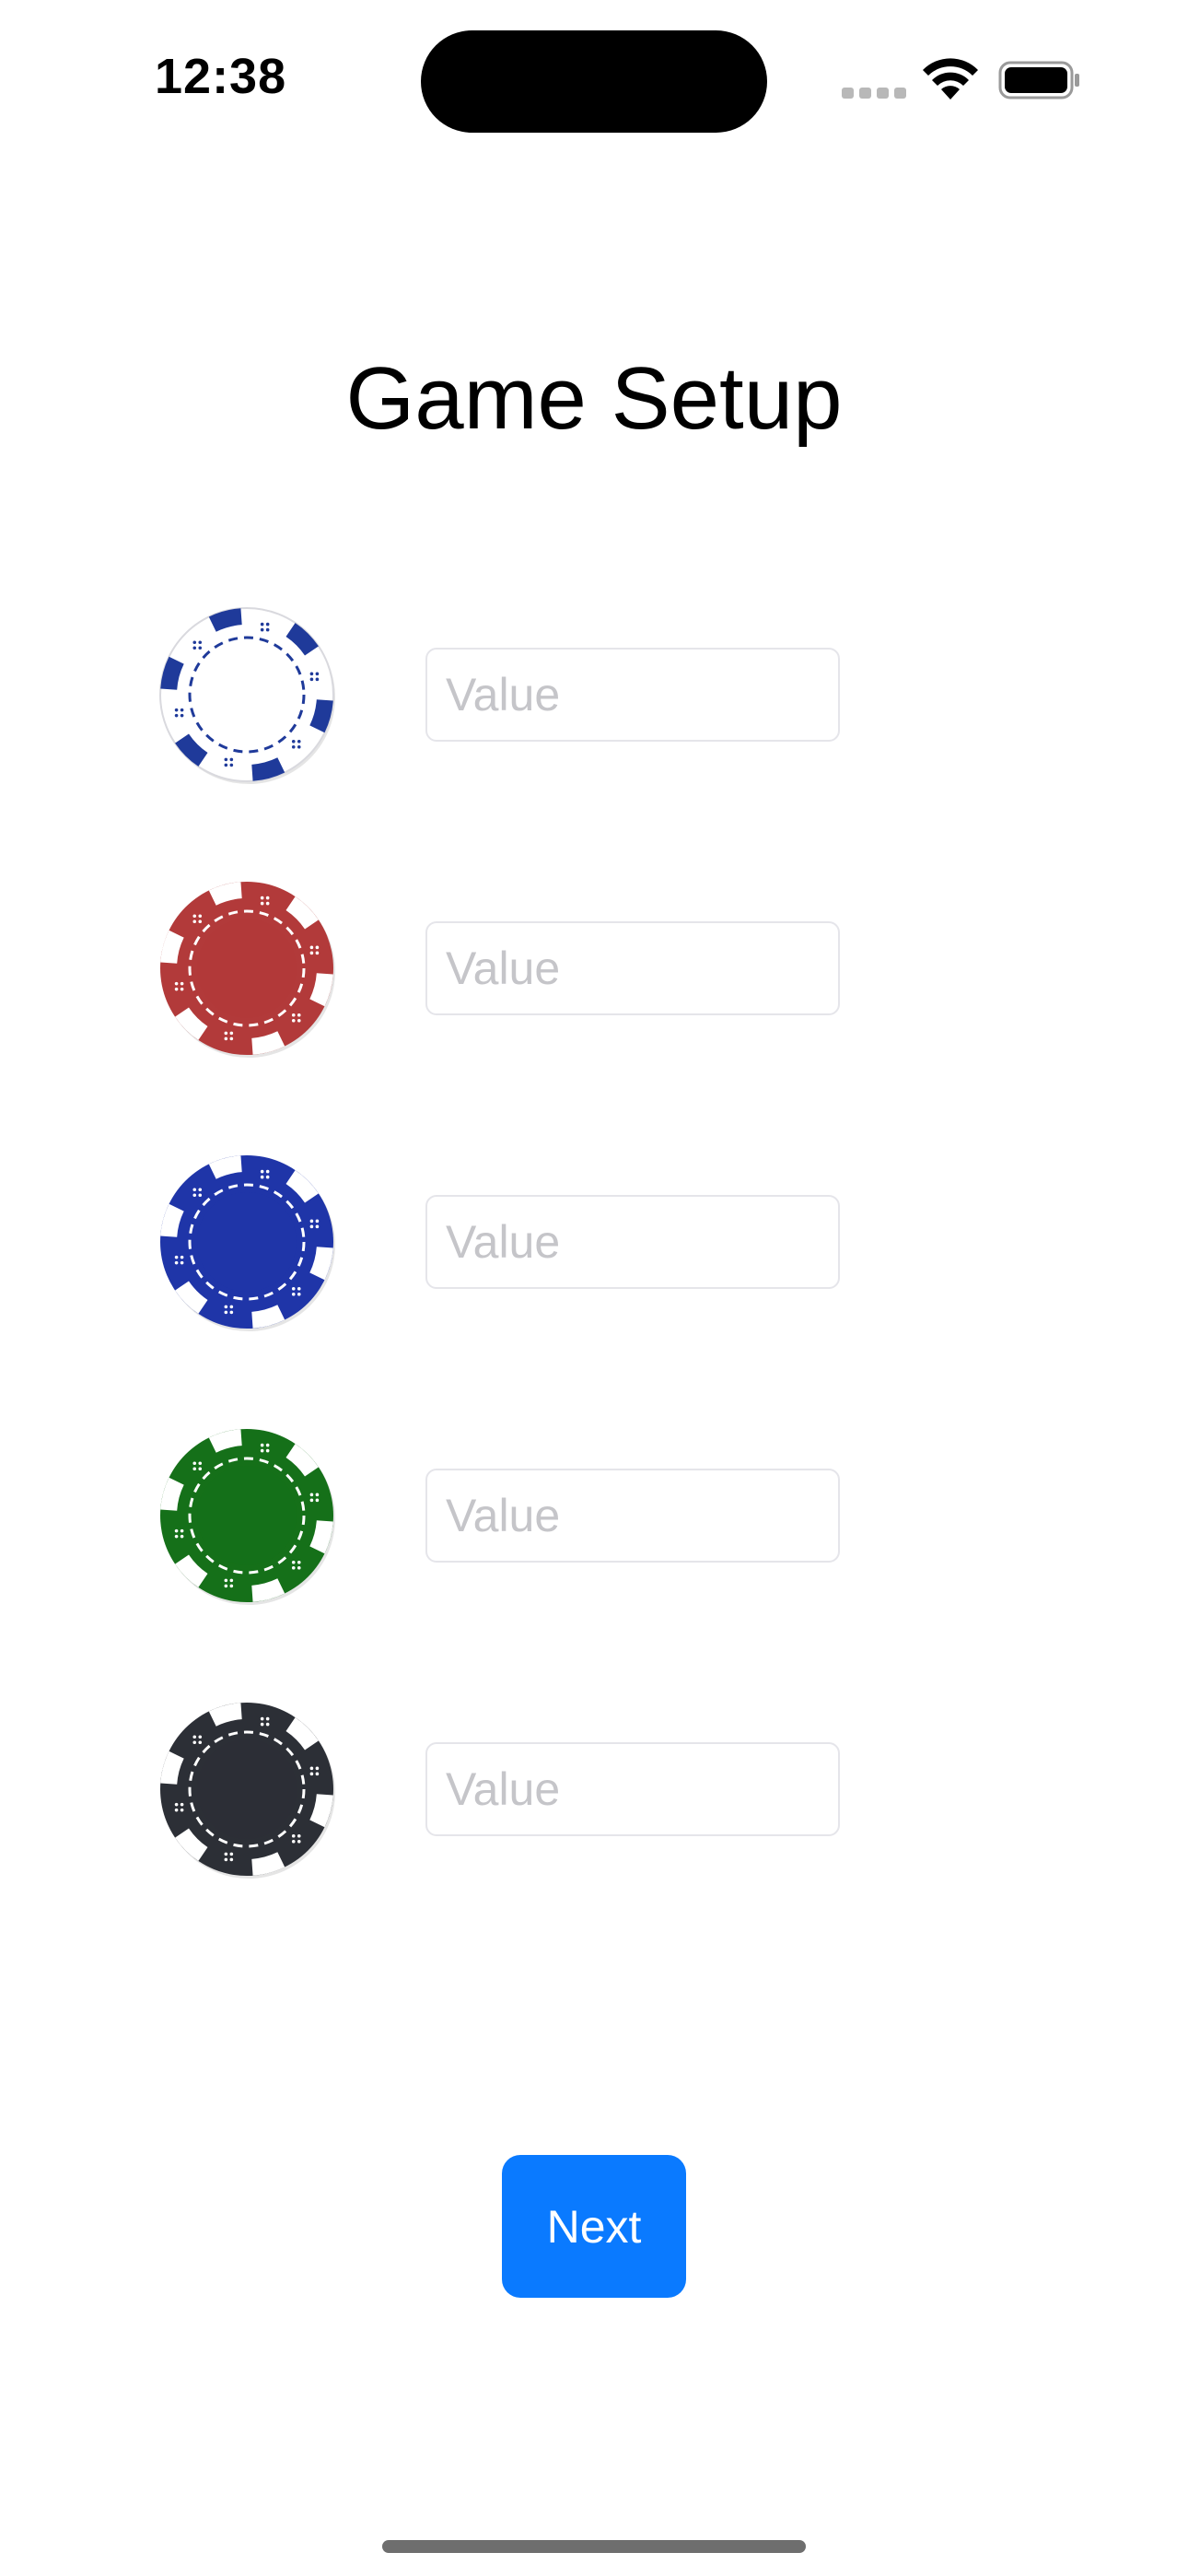 The width and height of the screenshot is (1188, 2576). What do you see at coordinates (951, 79) in the screenshot?
I see `wifi-icon` at bounding box center [951, 79].